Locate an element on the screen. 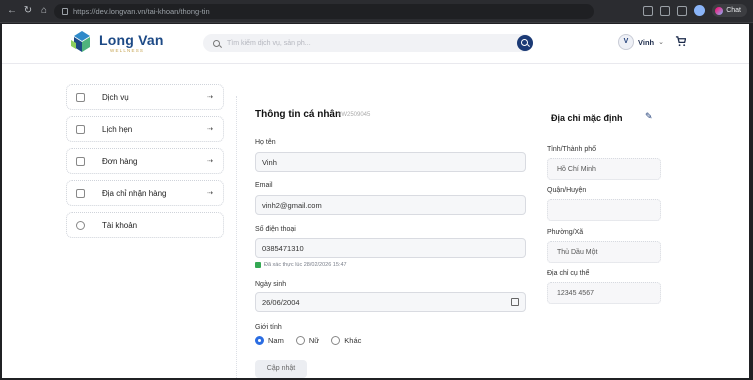 This screenshot has width=753, height=380. district-label: Quận/Huyện is located at coordinates (567, 190).